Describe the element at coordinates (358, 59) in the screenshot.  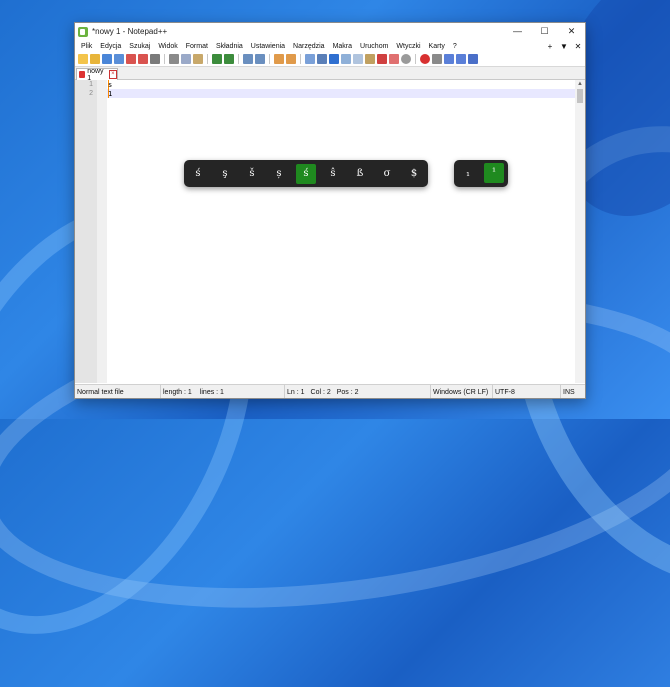
I see `doc-map-icon` at that location.